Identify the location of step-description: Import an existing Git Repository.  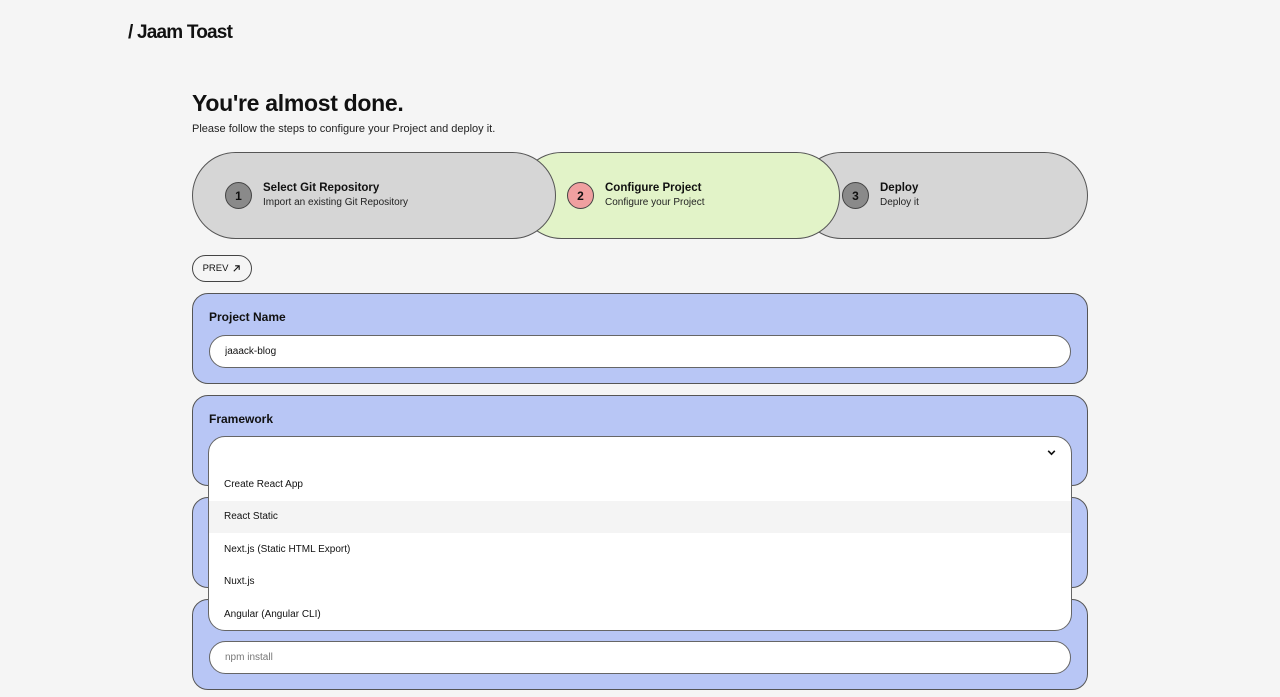
(336, 202).